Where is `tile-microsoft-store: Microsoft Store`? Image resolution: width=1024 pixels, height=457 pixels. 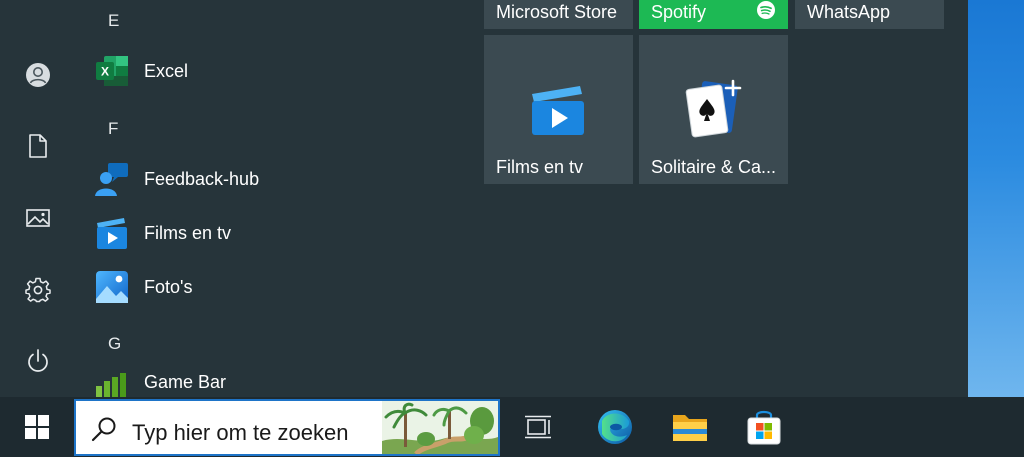 tile-microsoft-store: Microsoft Store is located at coordinates (558, 14).